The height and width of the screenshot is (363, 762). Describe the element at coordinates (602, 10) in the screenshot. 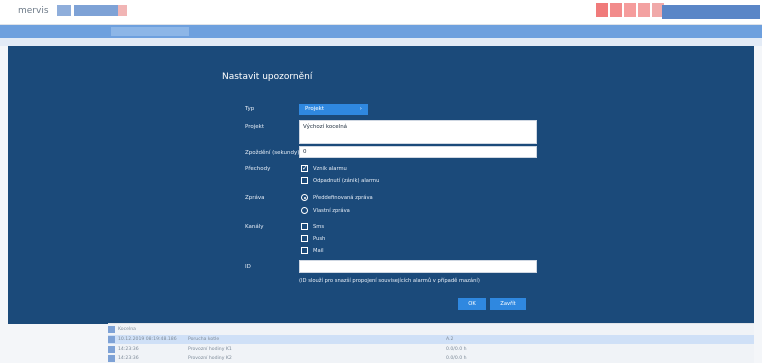

I see `alarm-button` at that location.